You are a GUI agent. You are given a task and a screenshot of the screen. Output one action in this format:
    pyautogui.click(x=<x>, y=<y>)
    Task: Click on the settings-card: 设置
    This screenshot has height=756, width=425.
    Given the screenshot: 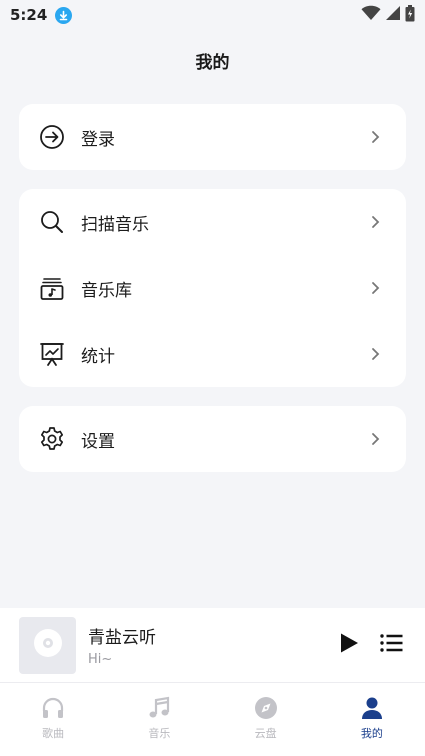 What is the action you would take?
    pyautogui.click(x=212, y=439)
    